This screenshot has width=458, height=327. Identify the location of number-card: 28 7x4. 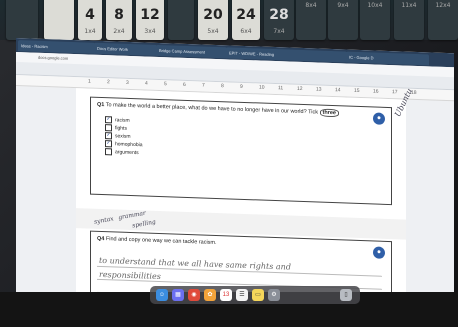
(279, 20).